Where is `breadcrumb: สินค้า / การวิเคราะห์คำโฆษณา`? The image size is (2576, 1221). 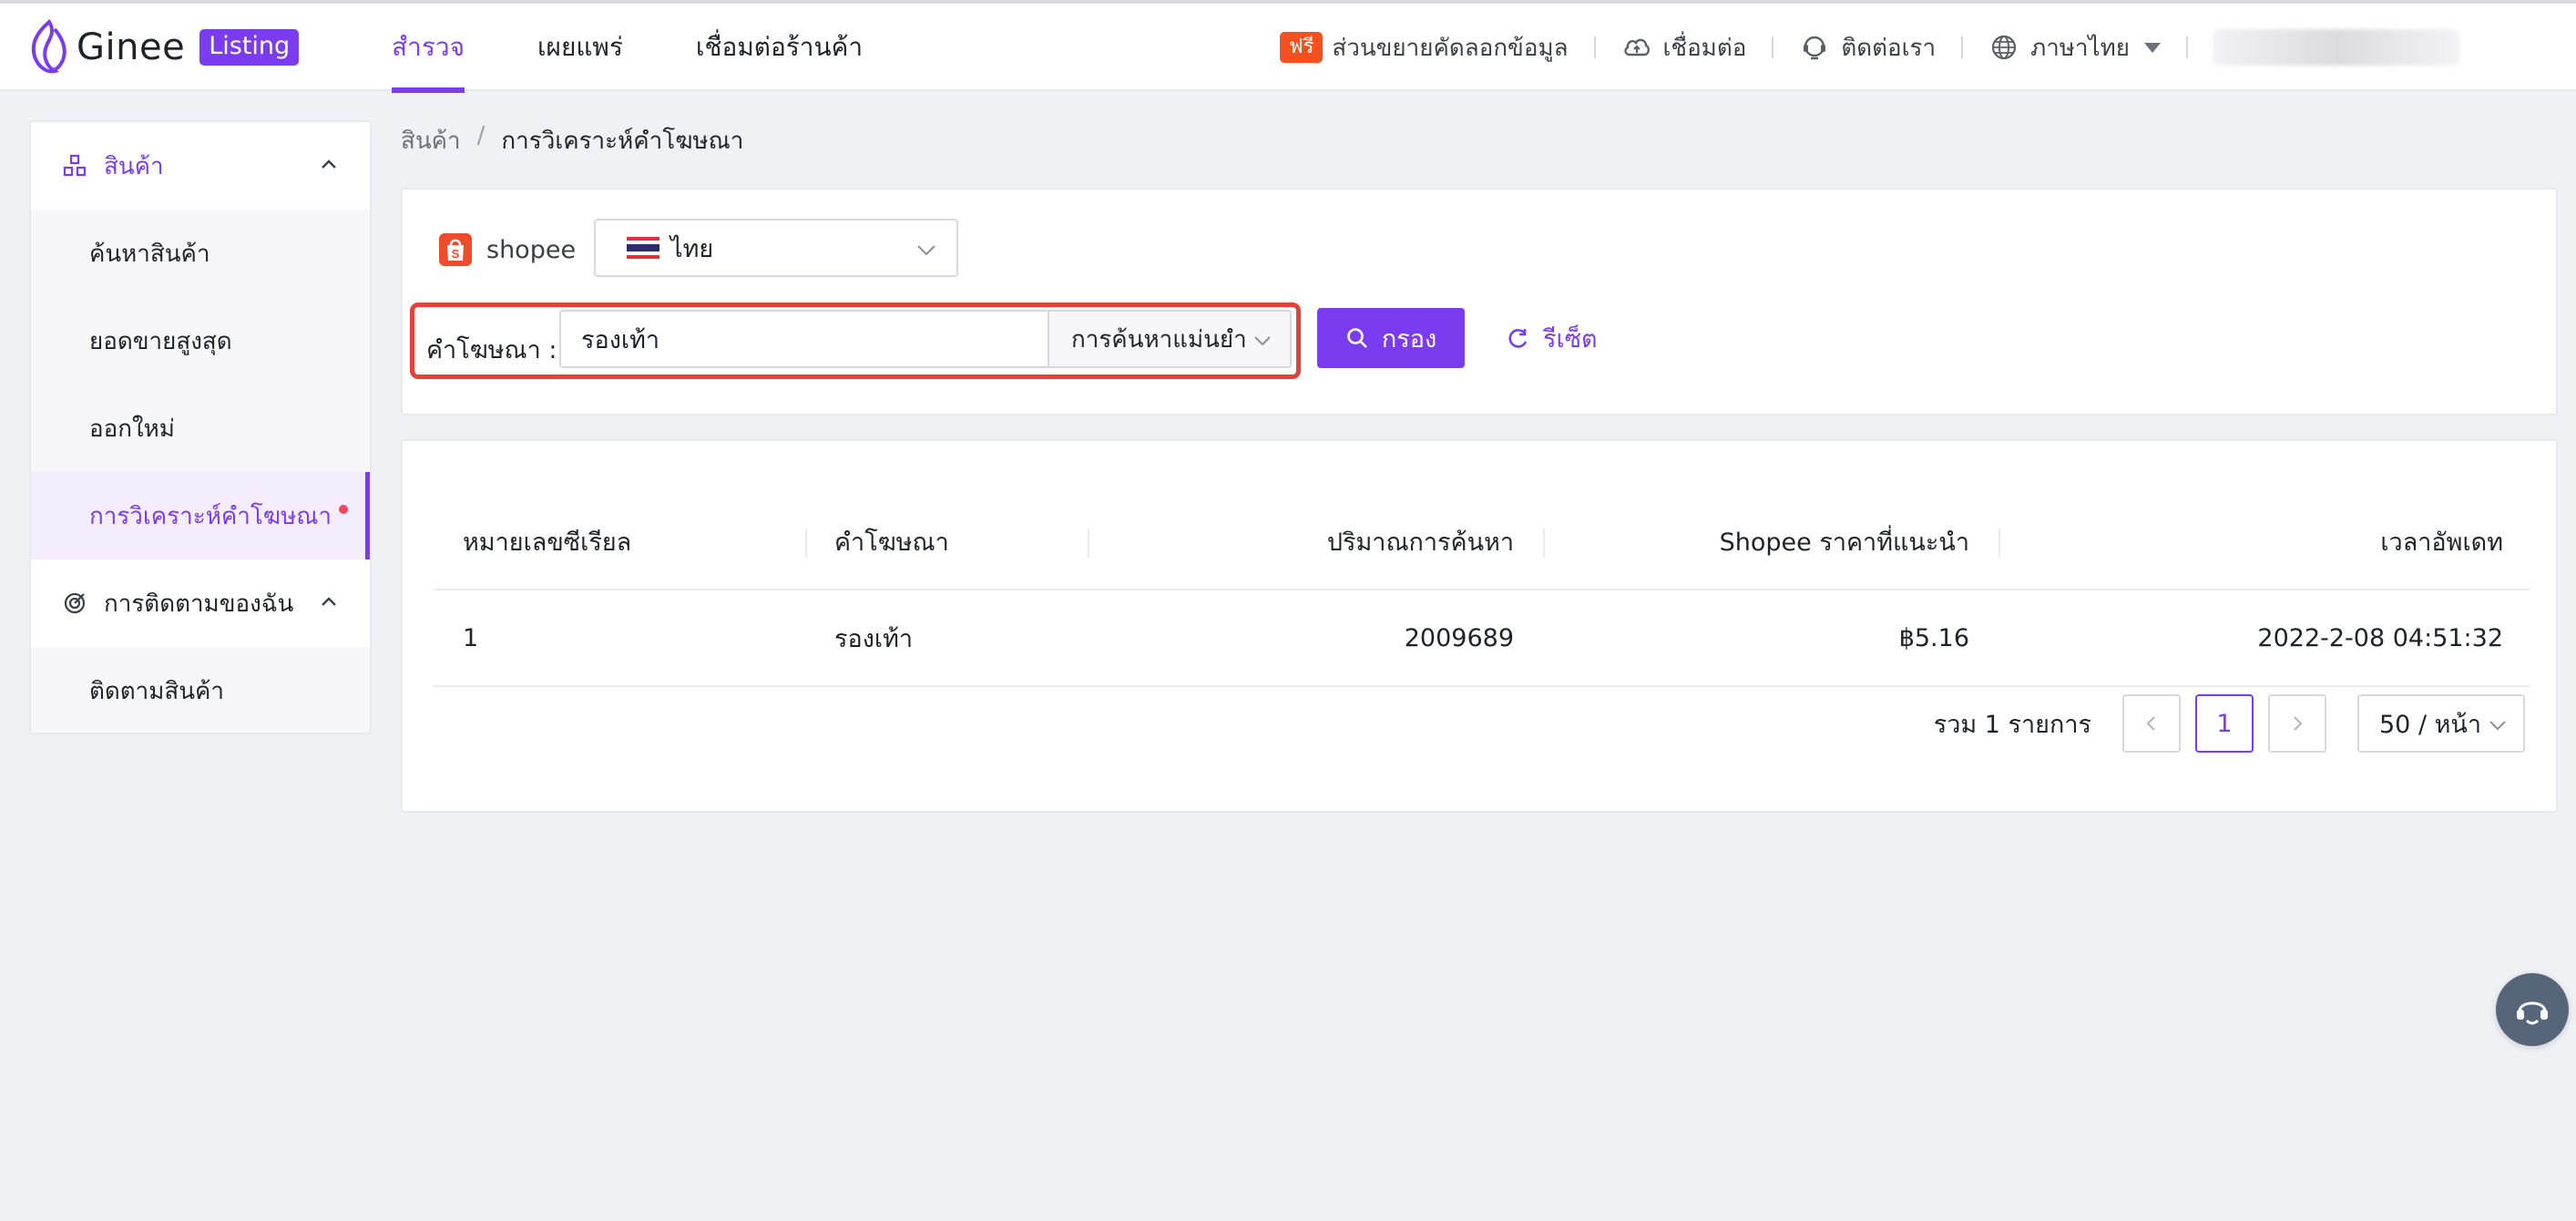 breadcrumb: สินค้า / การวิเคราะห์คำโฆษณา is located at coordinates (572, 140).